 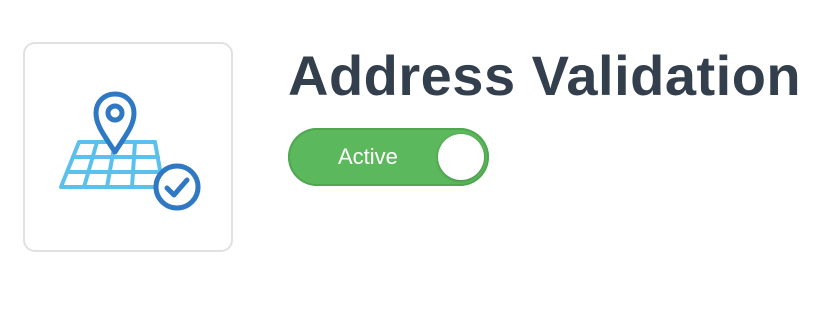 I want to click on status-toggle: Active, so click(x=388, y=157).